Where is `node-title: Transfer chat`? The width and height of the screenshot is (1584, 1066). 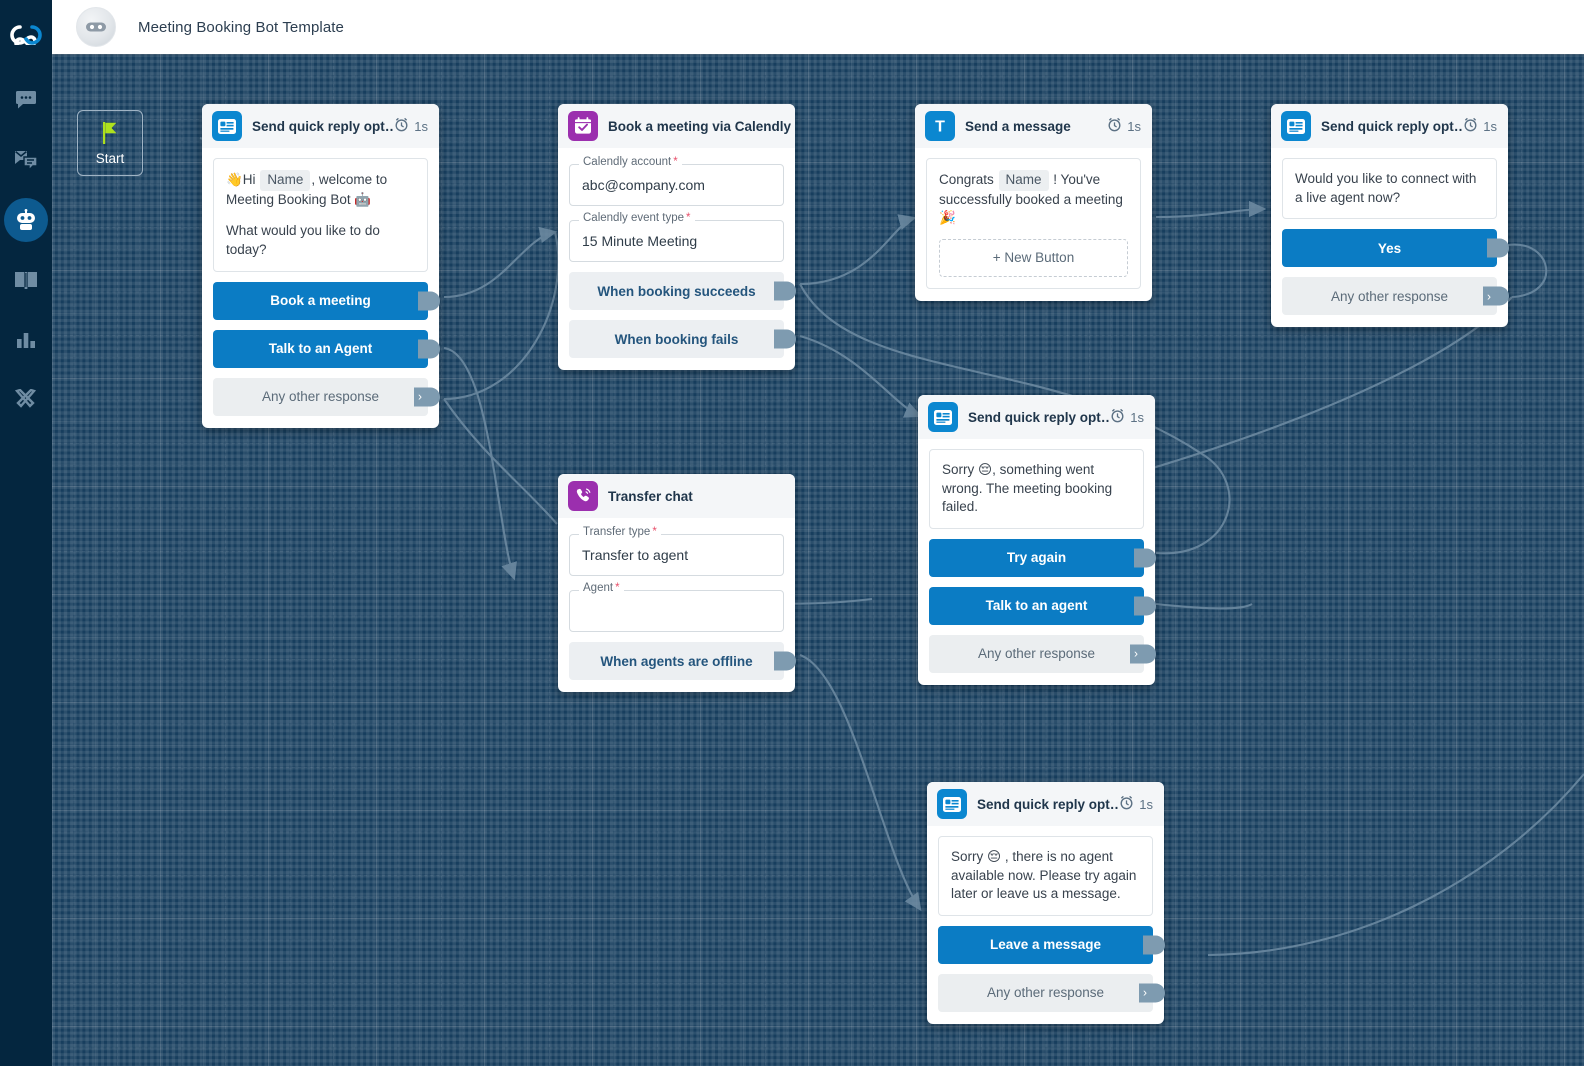 node-title: Transfer chat is located at coordinates (650, 496).